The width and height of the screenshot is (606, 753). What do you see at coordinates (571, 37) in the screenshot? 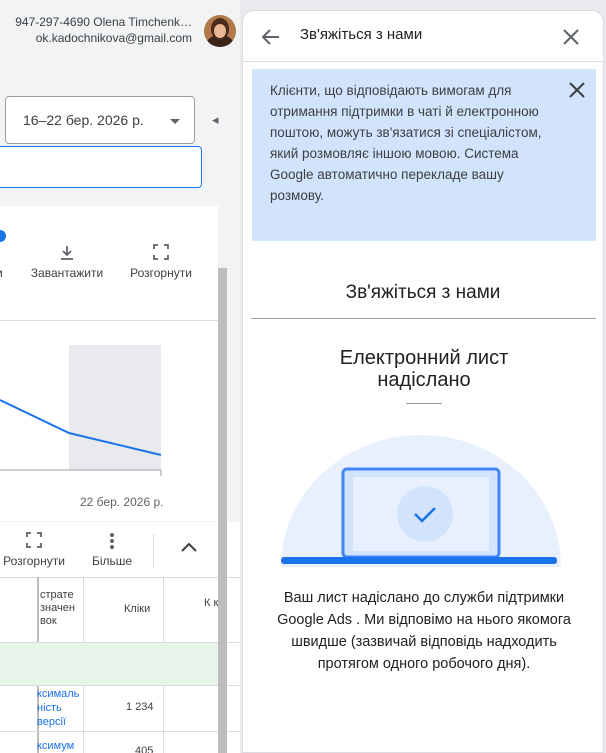
I see `close-icon` at bounding box center [571, 37].